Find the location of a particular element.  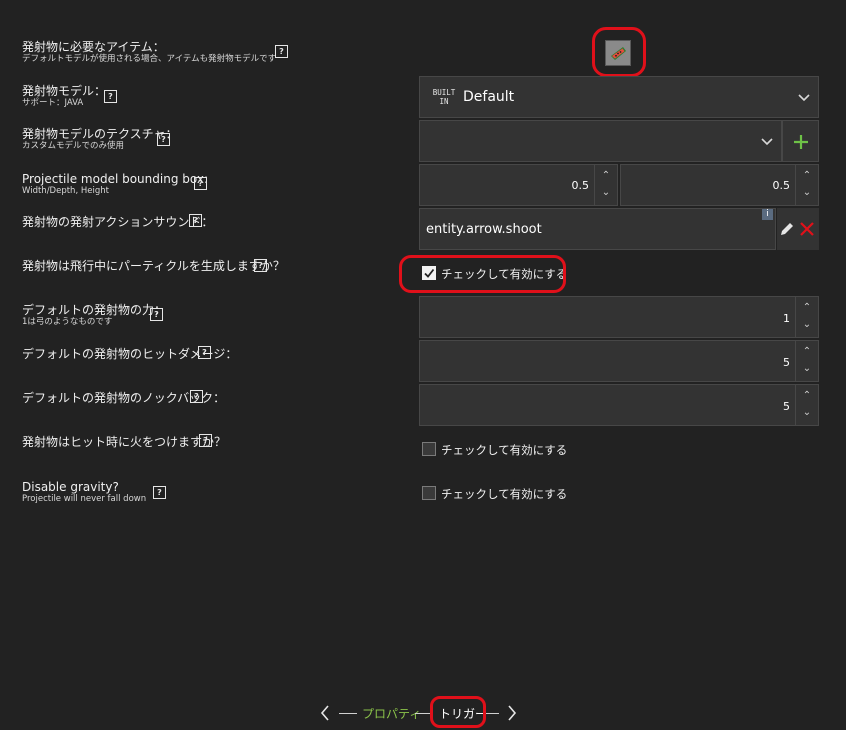

nav-prev-properties: プロパティ is located at coordinates (391, 713).